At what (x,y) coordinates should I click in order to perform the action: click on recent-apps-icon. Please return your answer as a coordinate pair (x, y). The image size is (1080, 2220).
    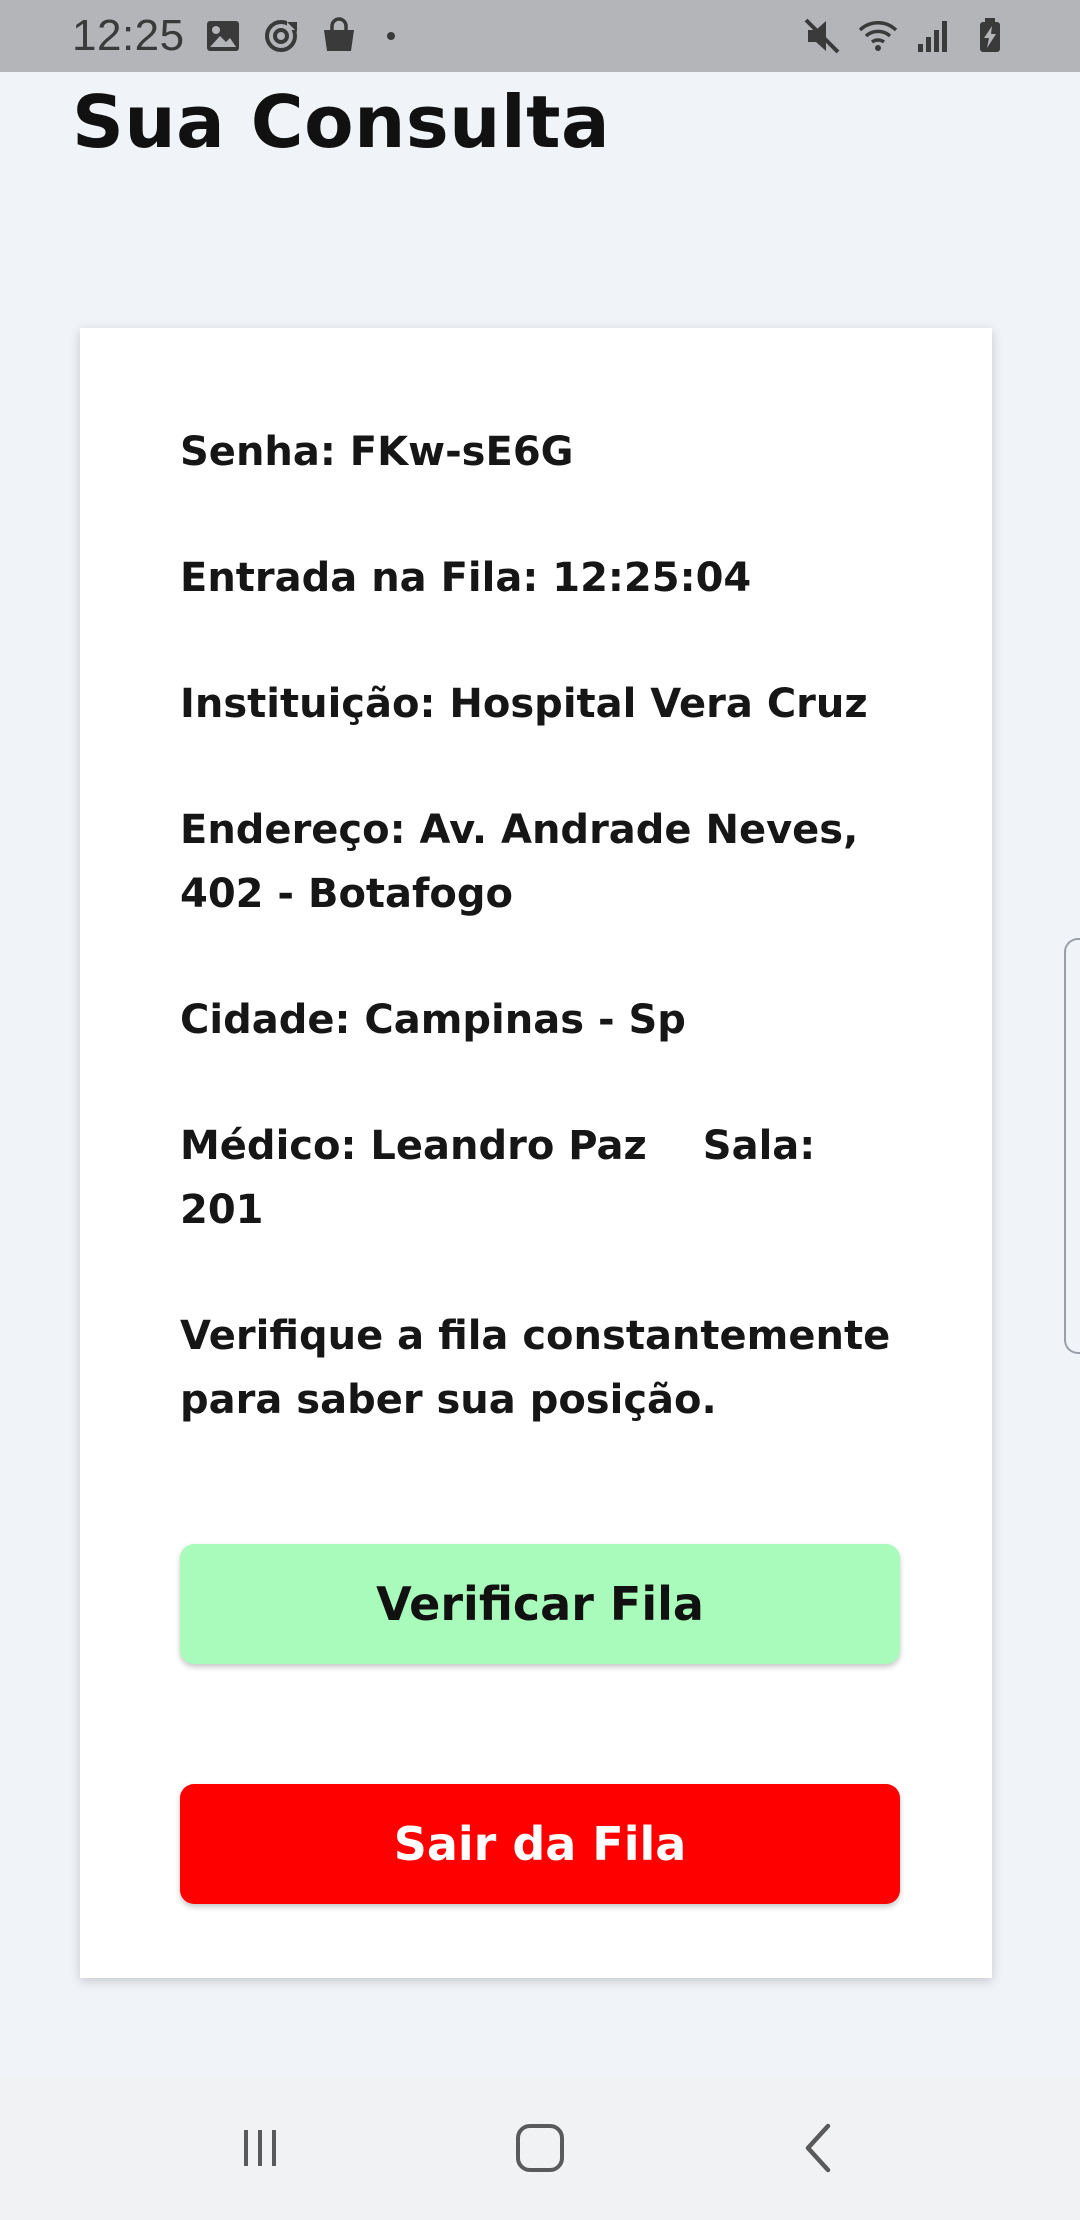
    Looking at the image, I should click on (260, 2148).